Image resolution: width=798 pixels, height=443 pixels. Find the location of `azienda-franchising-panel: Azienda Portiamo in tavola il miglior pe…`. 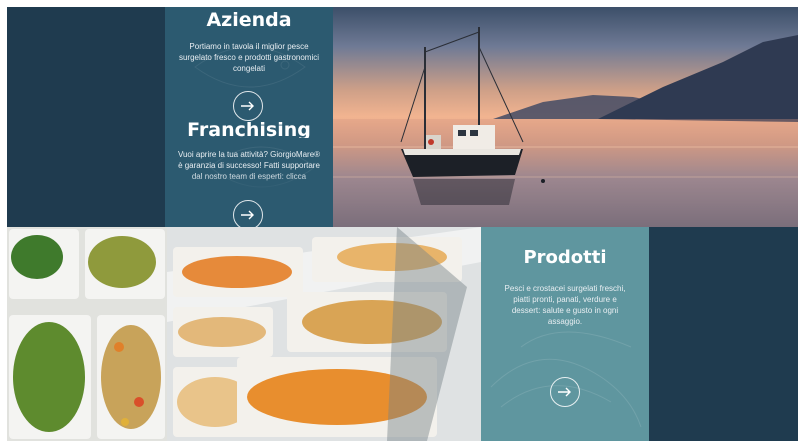

azienda-franchising-panel: Azienda Portiamo in tavola il miglior pe… is located at coordinates (249, 117).